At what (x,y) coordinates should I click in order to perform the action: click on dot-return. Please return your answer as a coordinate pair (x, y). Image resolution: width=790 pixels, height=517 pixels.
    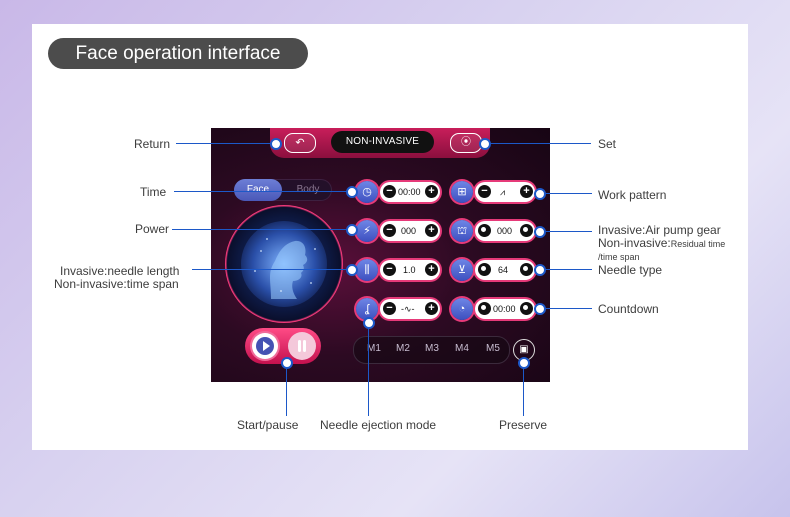
    Looking at the image, I should click on (276, 144).